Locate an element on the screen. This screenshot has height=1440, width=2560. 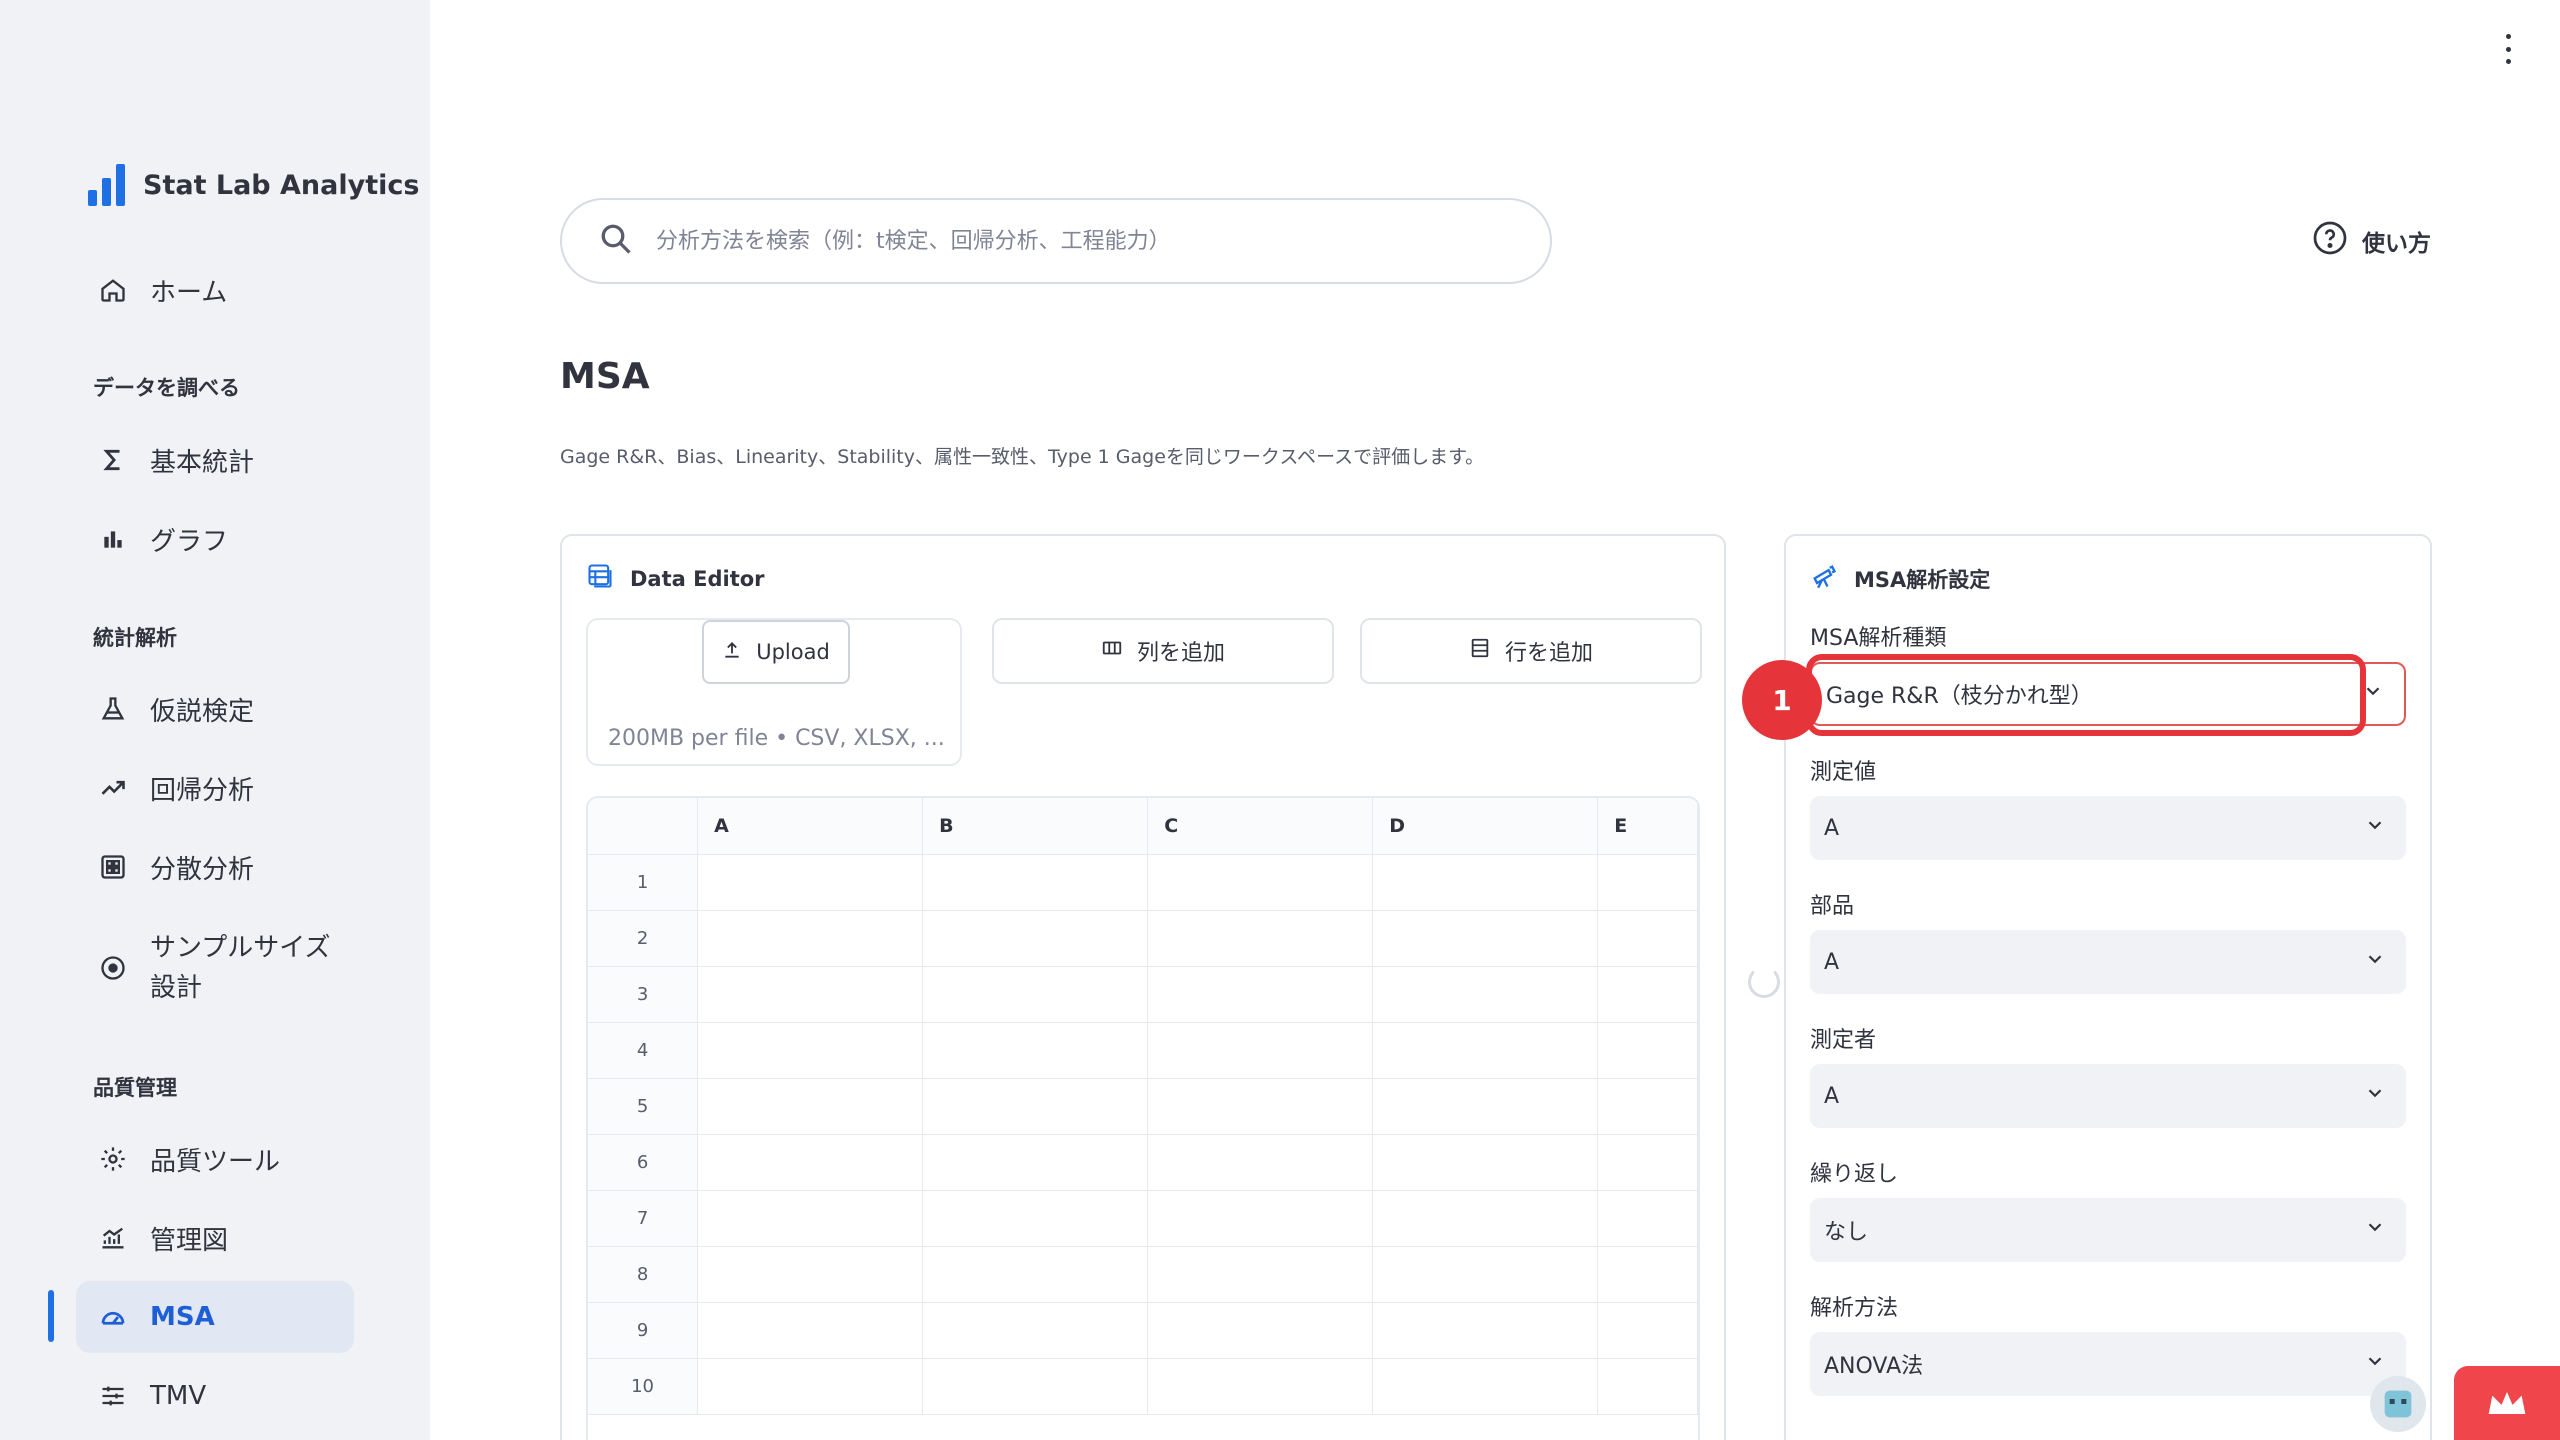
row-index-header is located at coordinates (643, 826).